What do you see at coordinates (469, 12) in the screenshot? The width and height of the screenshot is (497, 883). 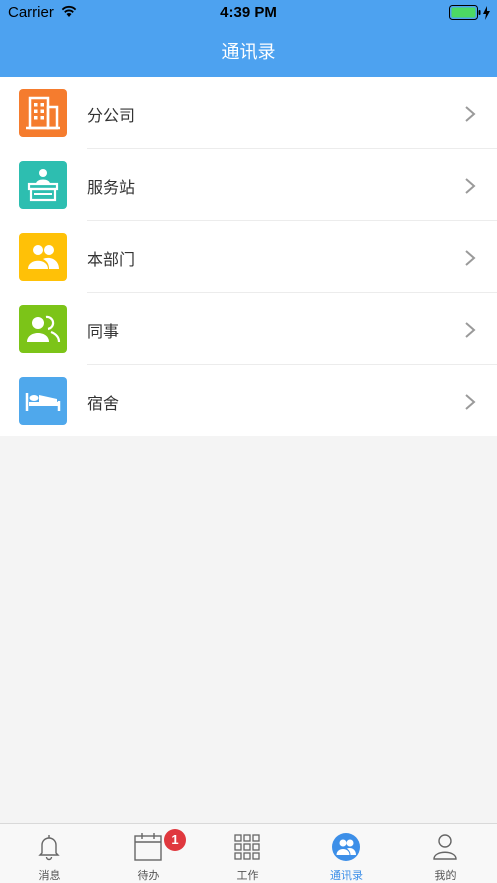 I see `battery-icon` at bounding box center [469, 12].